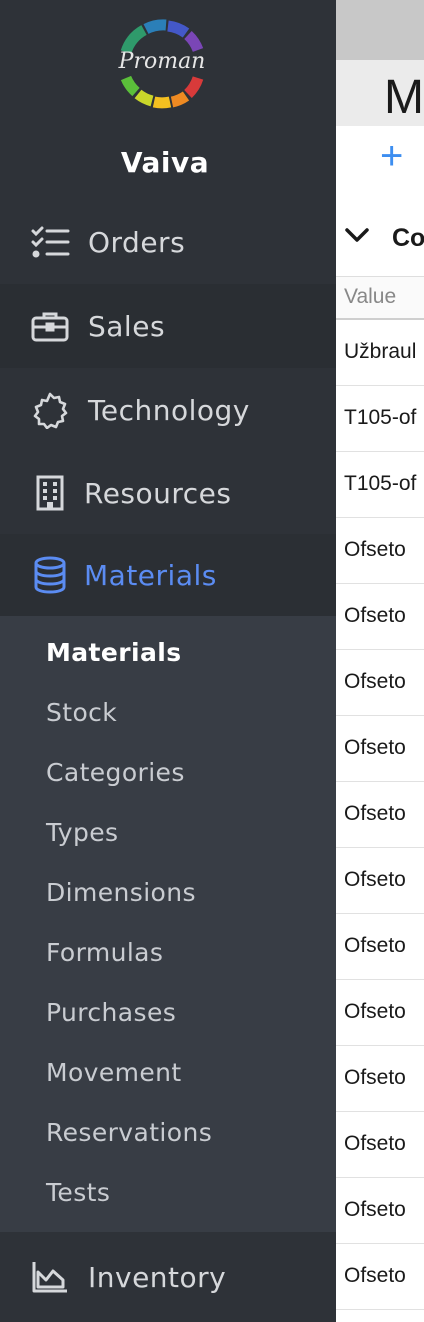 The height and width of the screenshot is (1322, 424). What do you see at coordinates (81, 712) in the screenshot?
I see `submenu-stock: Stock` at bounding box center [81, 712].